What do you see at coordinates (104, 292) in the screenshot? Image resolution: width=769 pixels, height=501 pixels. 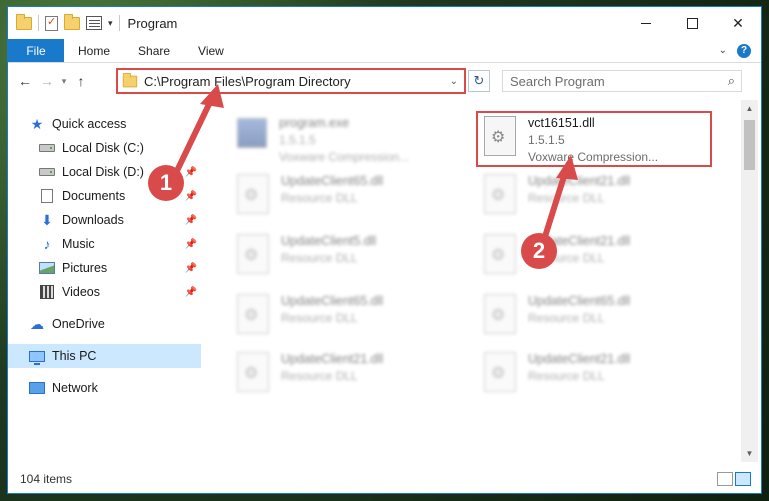 I see `sidebar-item-videos: Videos 📌` at bounding box center [104, 292].